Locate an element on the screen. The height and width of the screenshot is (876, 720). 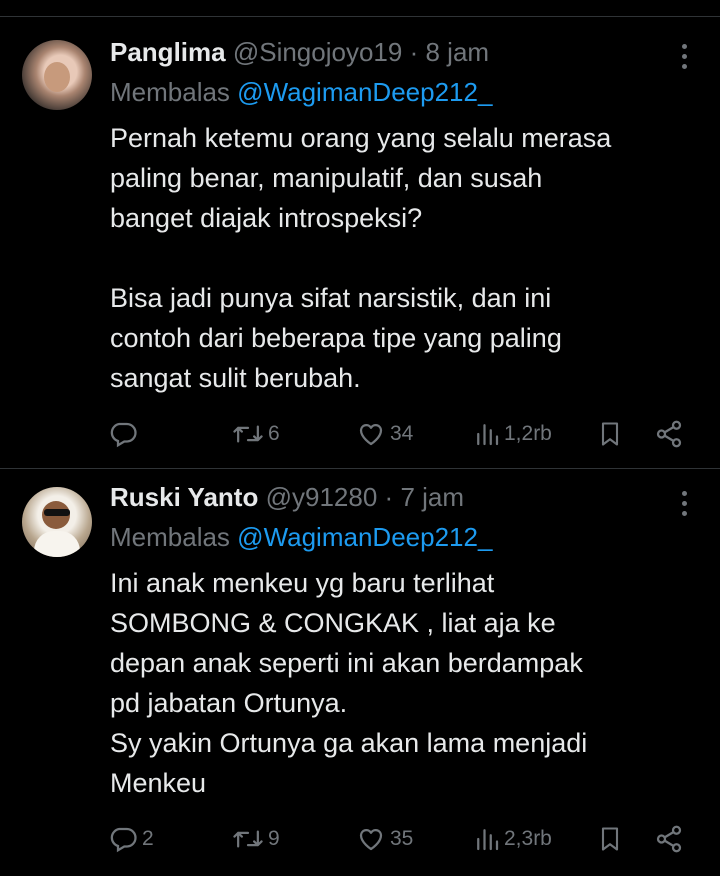
action-bar: 2 9 35 2,3rb is located at coordinates (403, 839).